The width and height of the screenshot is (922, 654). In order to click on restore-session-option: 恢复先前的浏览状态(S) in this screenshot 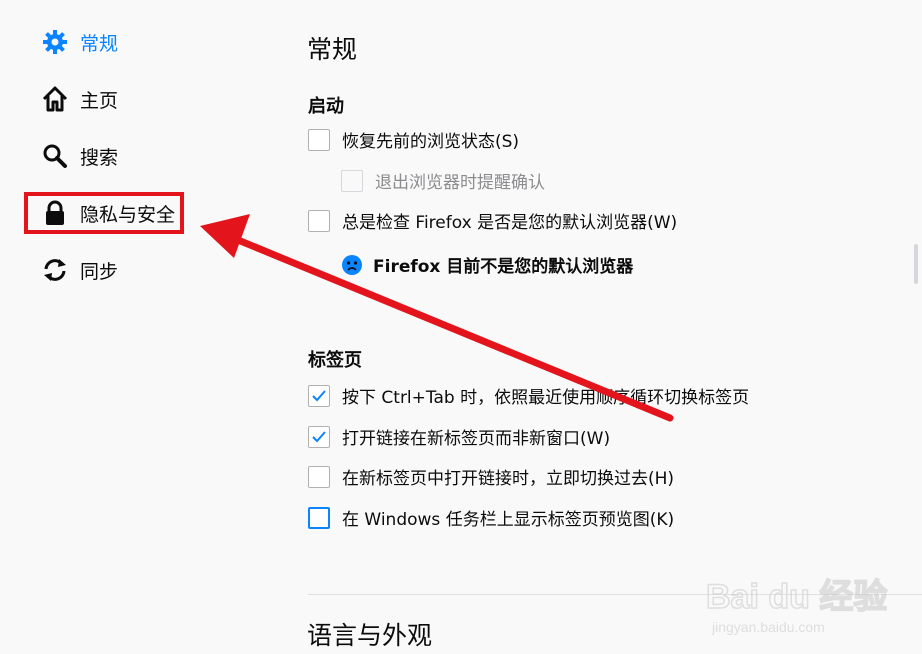, I will do `click(413, 139)`.